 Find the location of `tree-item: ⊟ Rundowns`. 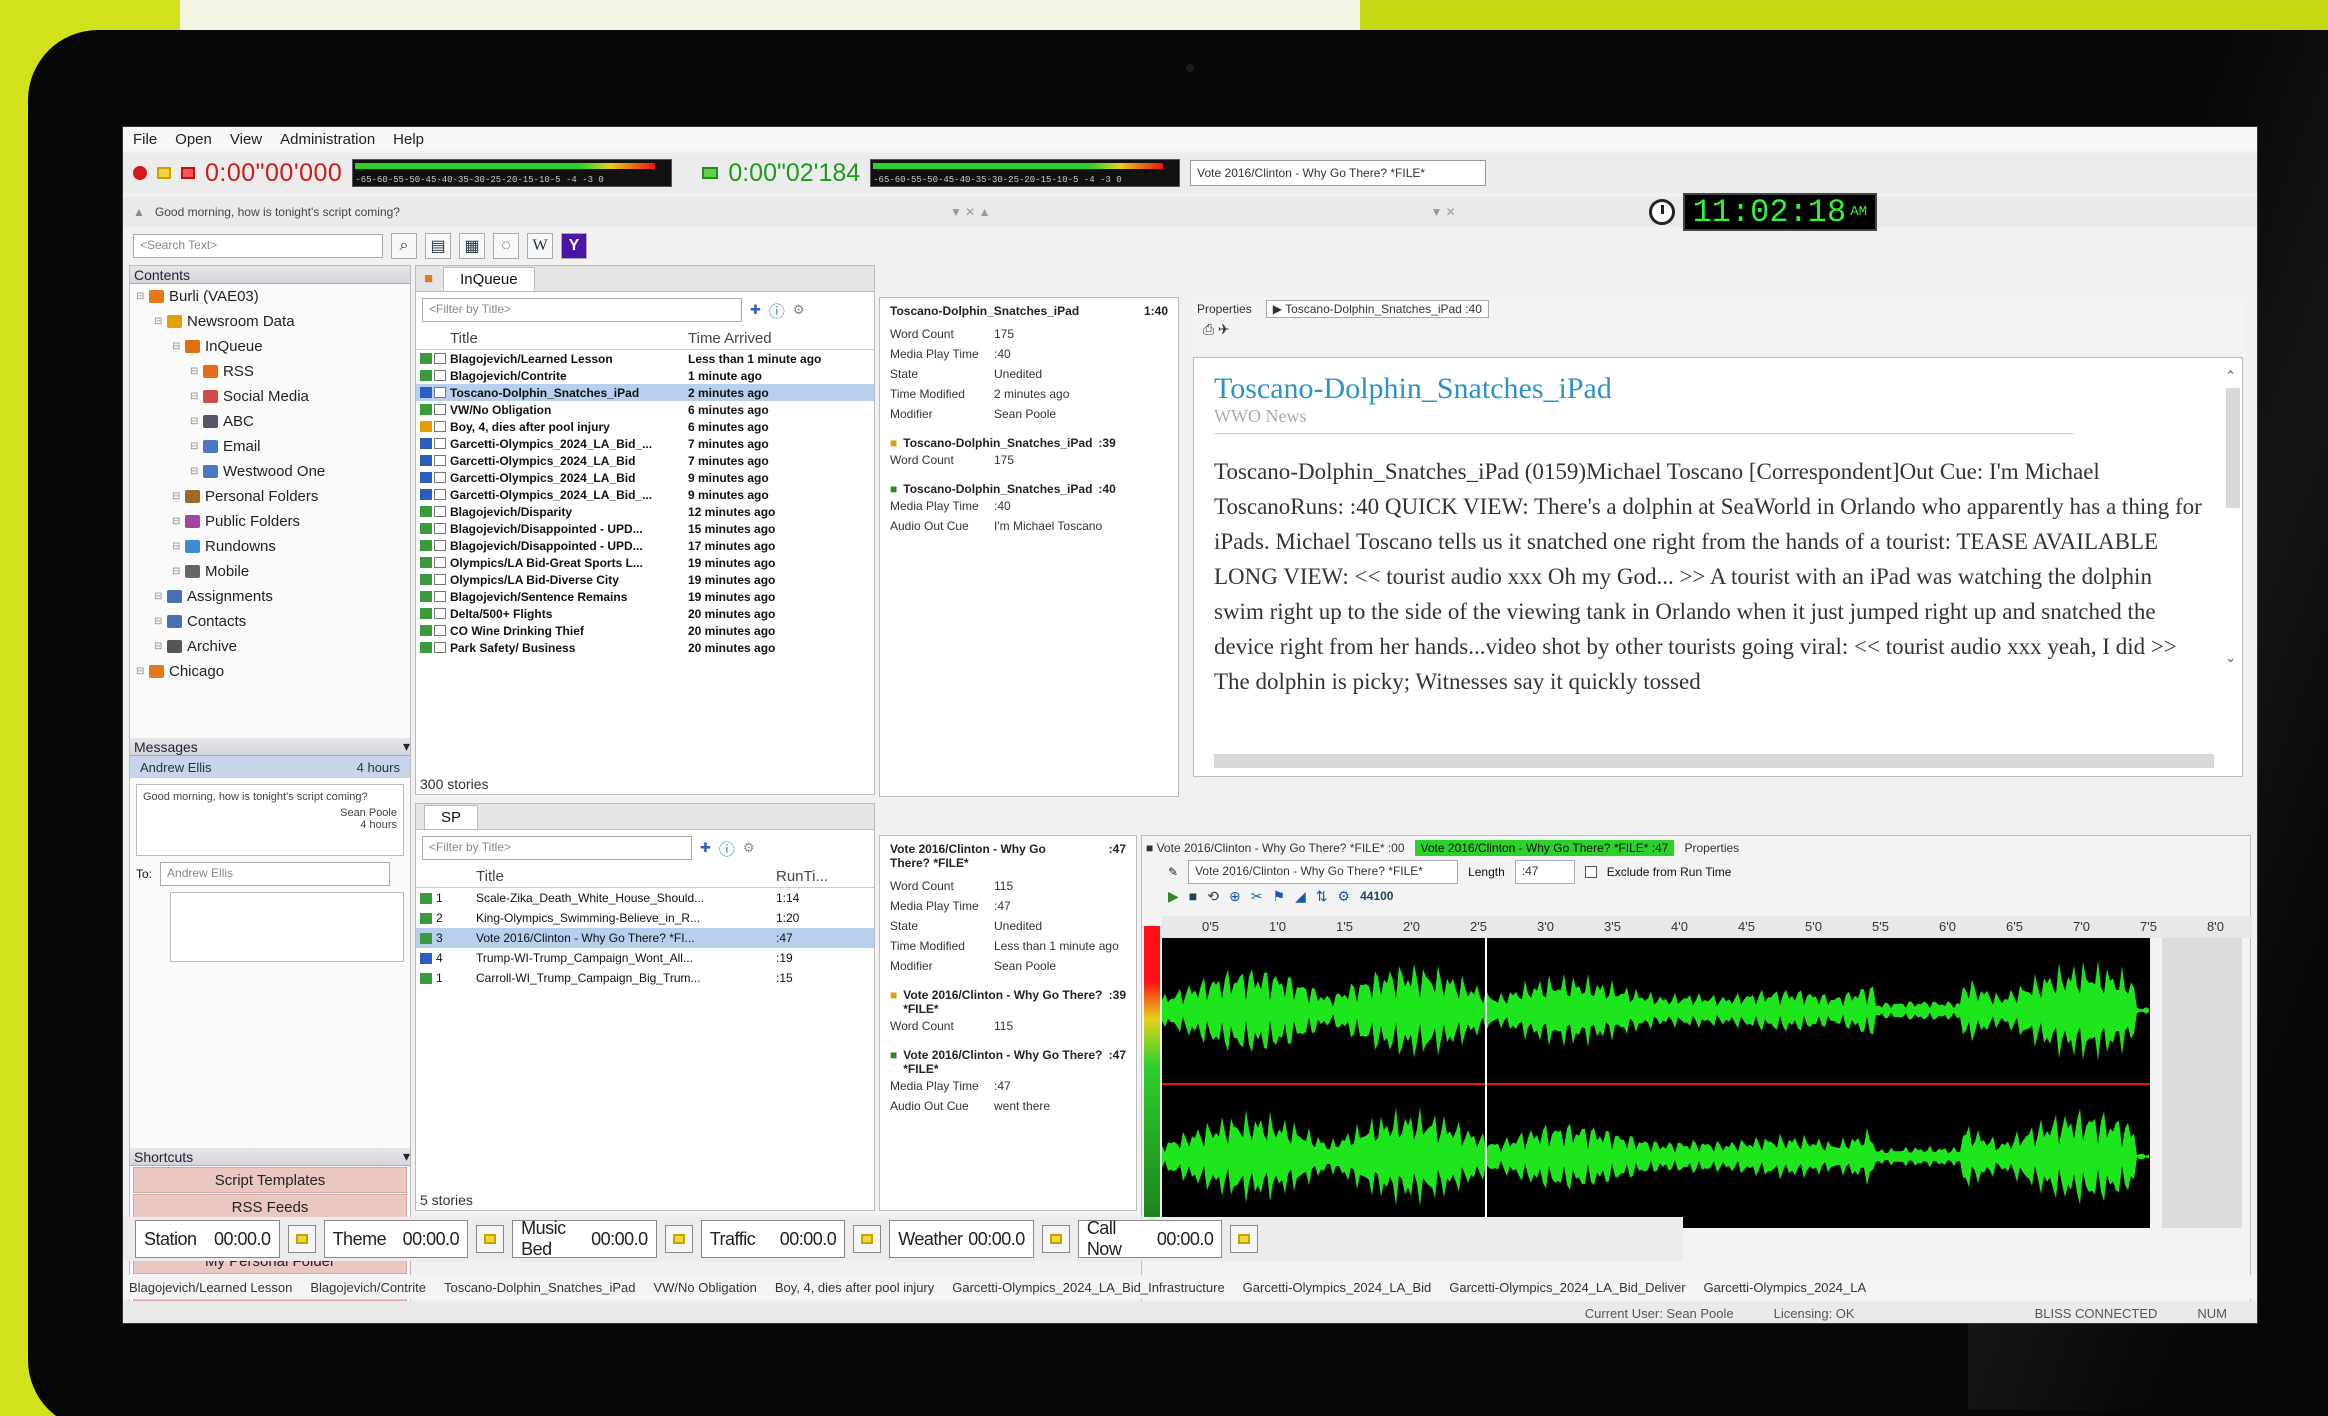

tree-item: ⊟ Rundowns is located at coordinates (270, 546).